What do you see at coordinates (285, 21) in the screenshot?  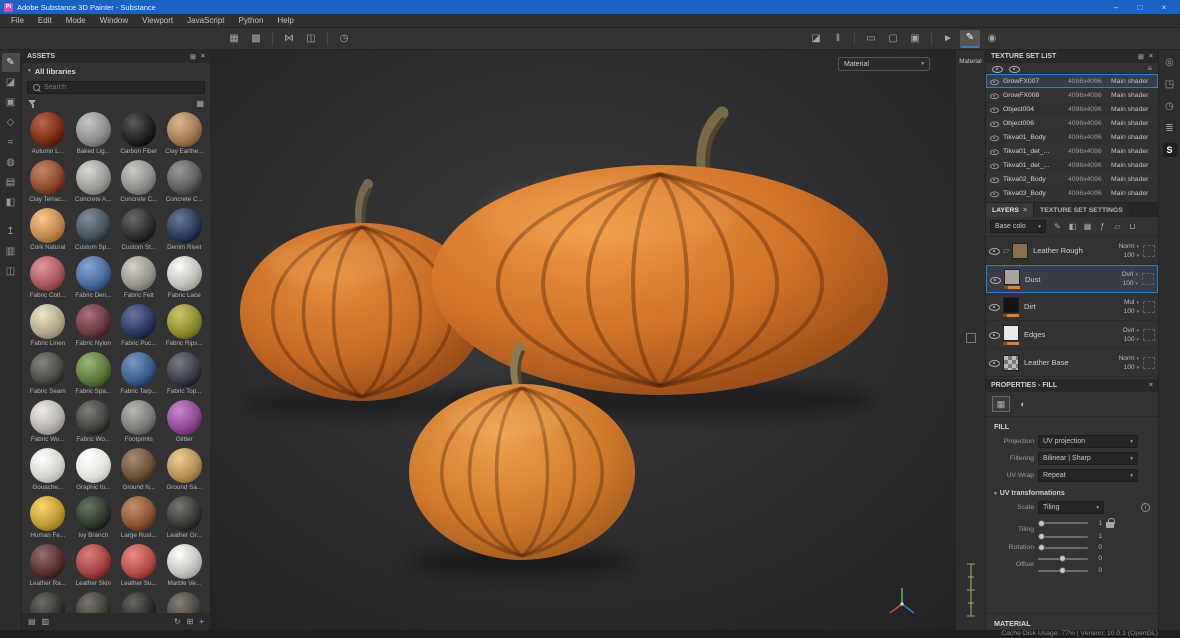 I see `menu-item: Help` at bounding box center [285, 21].